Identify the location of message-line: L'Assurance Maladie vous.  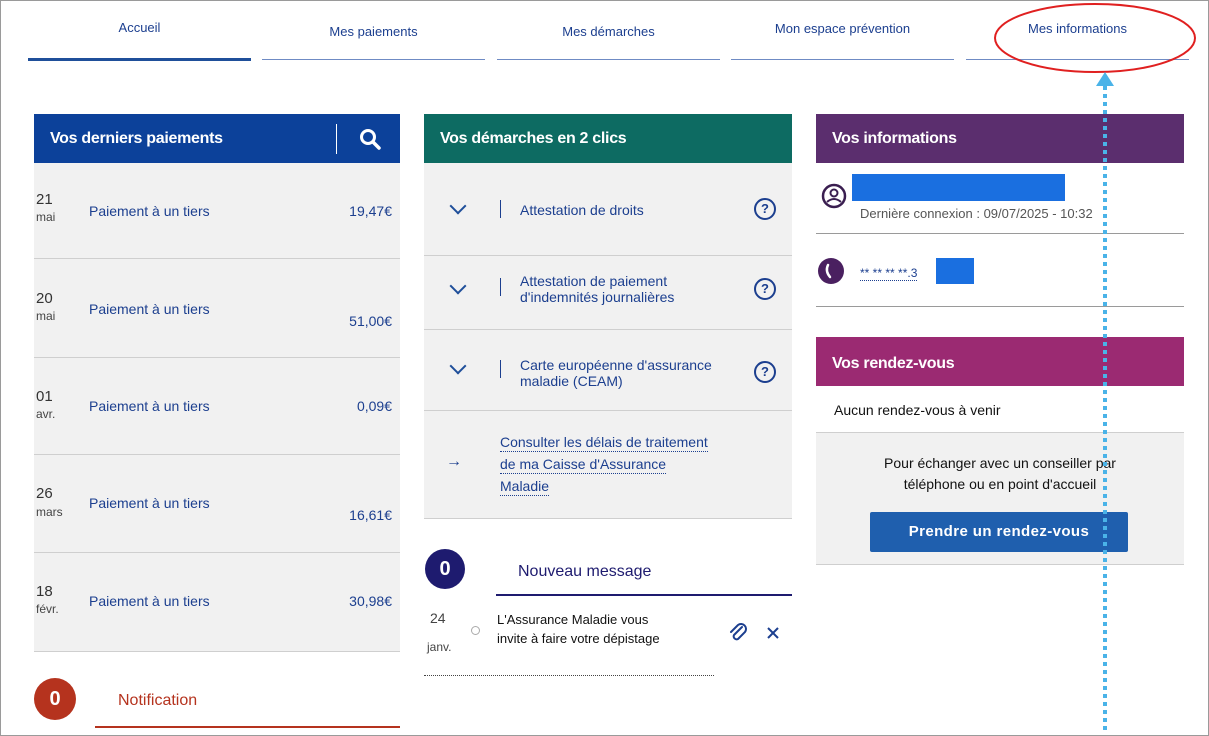
(573, 619).